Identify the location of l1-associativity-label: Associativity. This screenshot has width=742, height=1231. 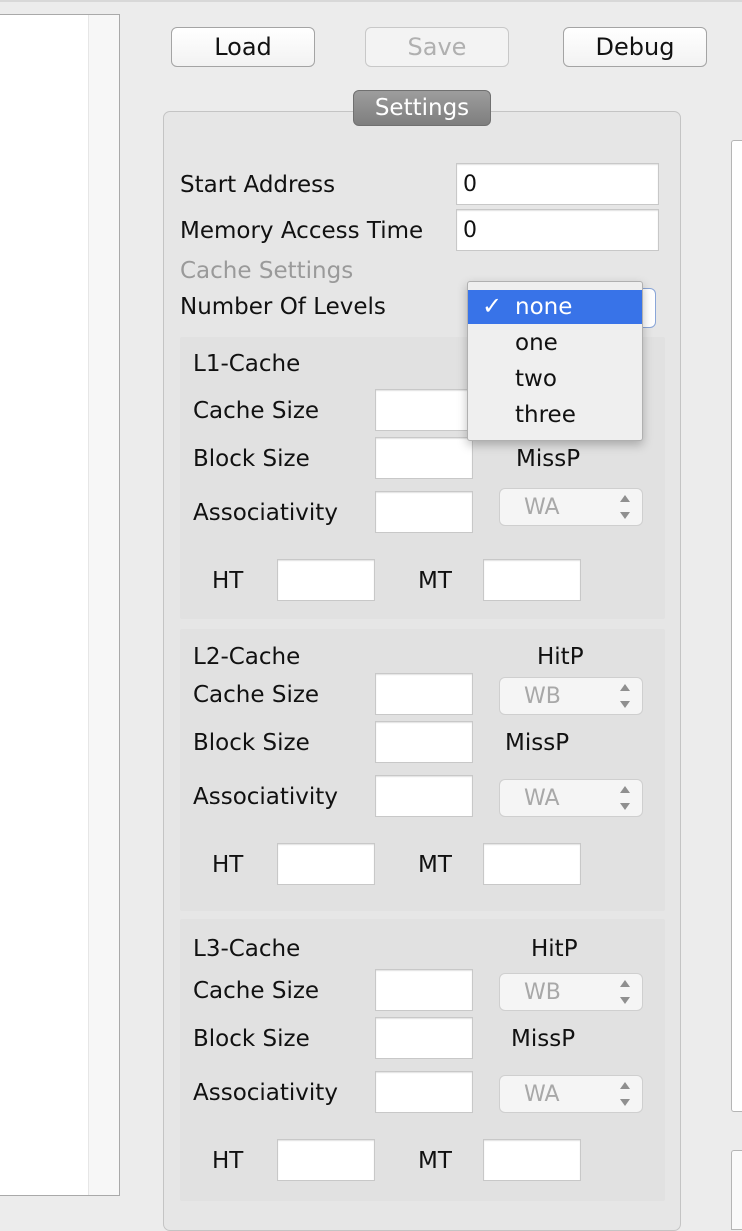
(265, 513).